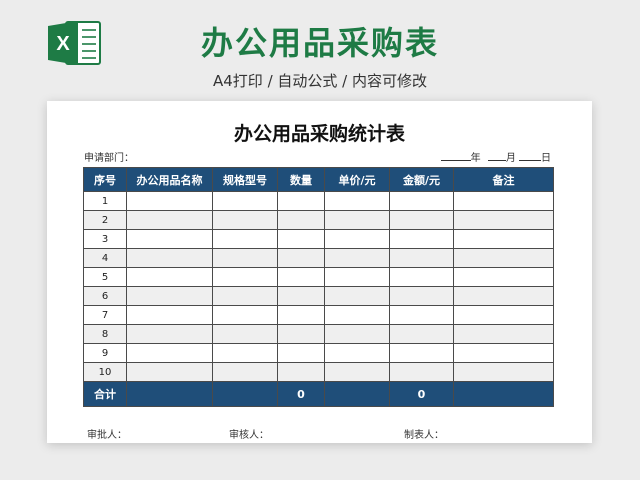 The image size is (640, 480). I want to click on column-header: 备注, so click(503, 179).